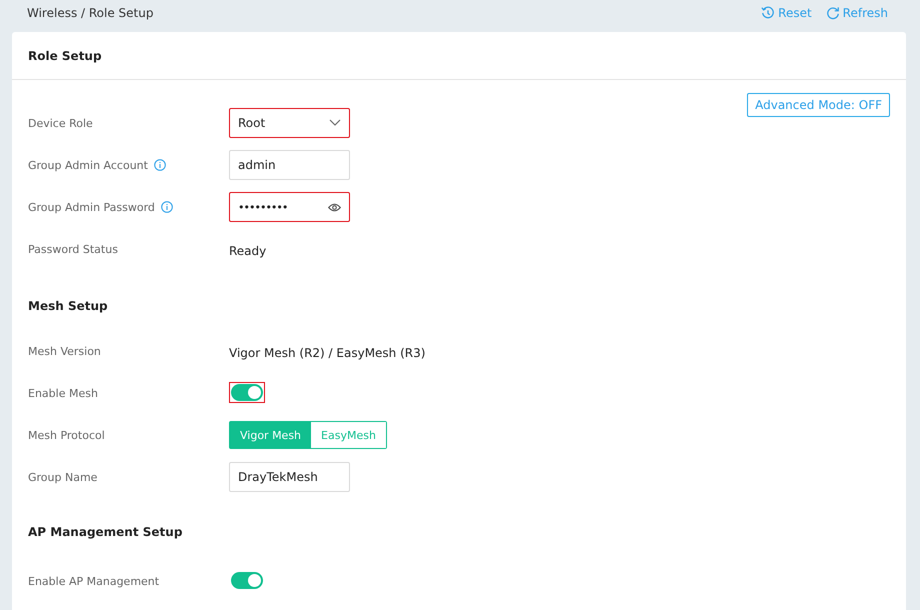  Describe the element at coordinates (271, 435) in the screenshot. I see `protocol-option: Vigor Mesh` at that location.